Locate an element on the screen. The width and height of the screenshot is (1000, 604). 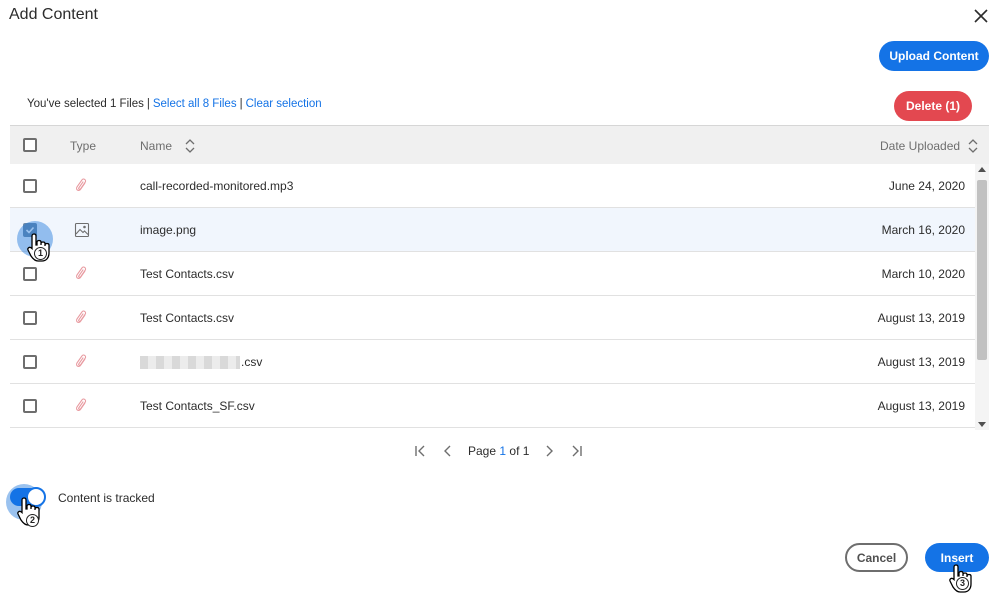
close-icon is located at coordinates (981, 16).